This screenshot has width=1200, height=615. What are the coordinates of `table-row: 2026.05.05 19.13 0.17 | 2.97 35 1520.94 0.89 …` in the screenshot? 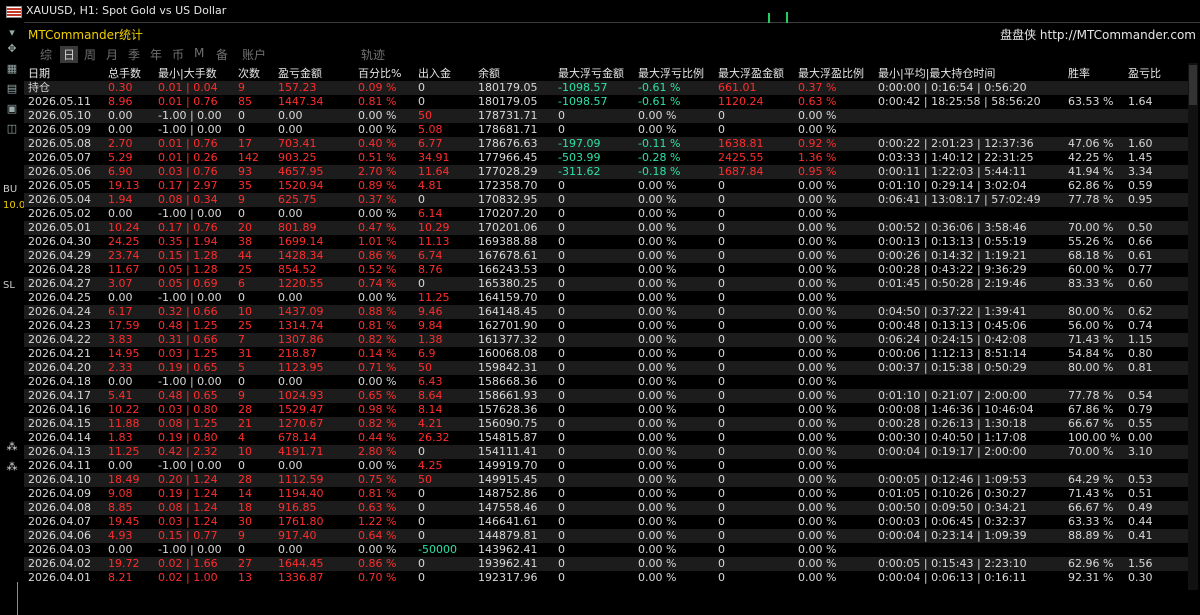 It's located at (606, 186).